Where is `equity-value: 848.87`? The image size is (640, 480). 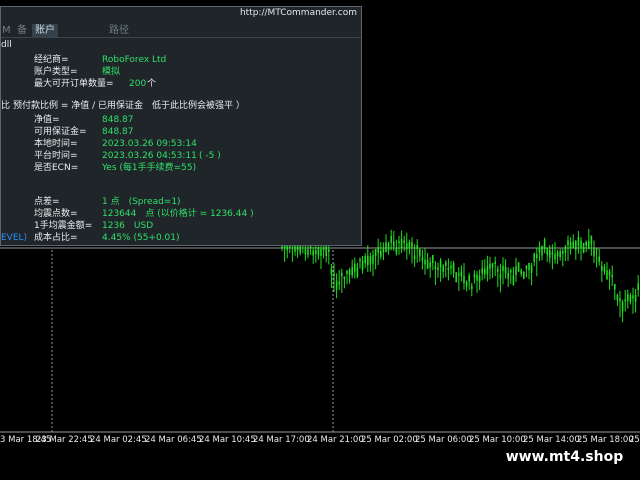 equity-value: 848.87 is located at coordinates (118, 120).